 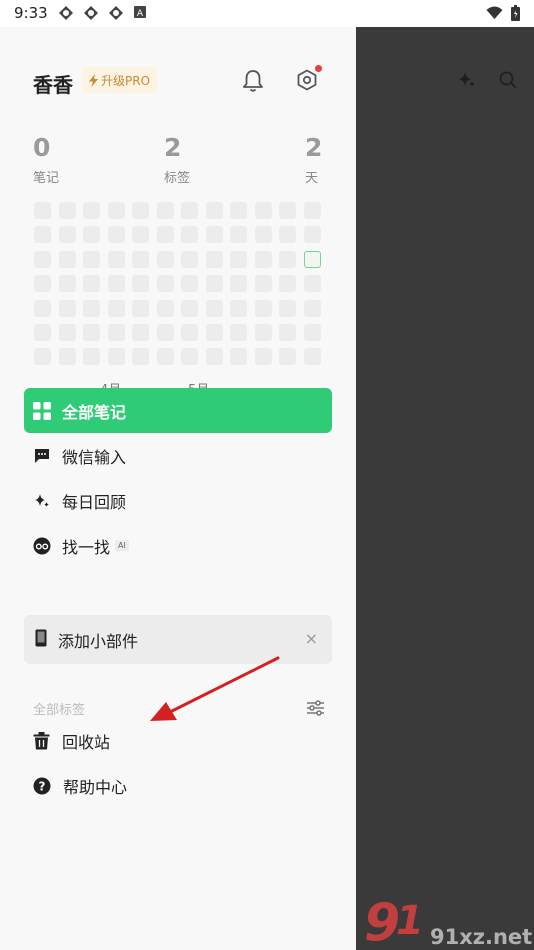 What do you see at coordinates (508, 80) in the screenshot?
I see `search-icon` at bounding box center [508, 80].